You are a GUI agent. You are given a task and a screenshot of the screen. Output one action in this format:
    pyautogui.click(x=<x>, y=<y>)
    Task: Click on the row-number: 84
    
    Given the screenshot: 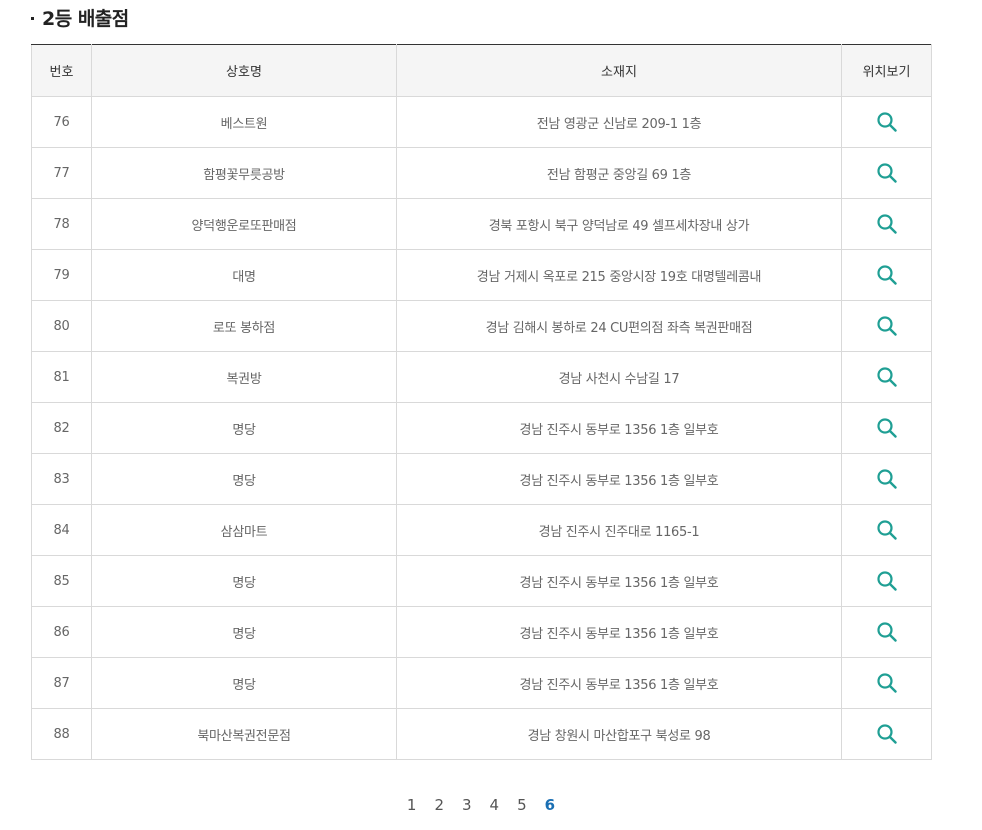 What is the action you would take?
    pyautogui.click(x=61, y=530)
    